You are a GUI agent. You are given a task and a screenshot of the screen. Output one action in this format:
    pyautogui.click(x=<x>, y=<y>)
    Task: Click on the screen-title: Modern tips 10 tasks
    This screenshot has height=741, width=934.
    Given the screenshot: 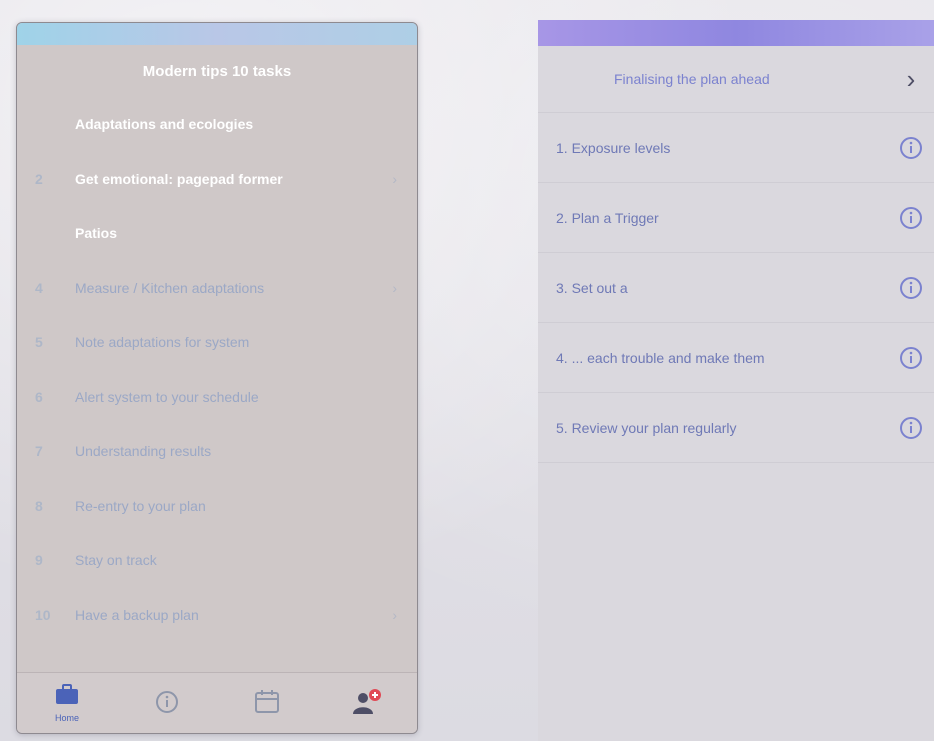 What is the action you would take?
    pyautogui.click(x=217, y=71)
    